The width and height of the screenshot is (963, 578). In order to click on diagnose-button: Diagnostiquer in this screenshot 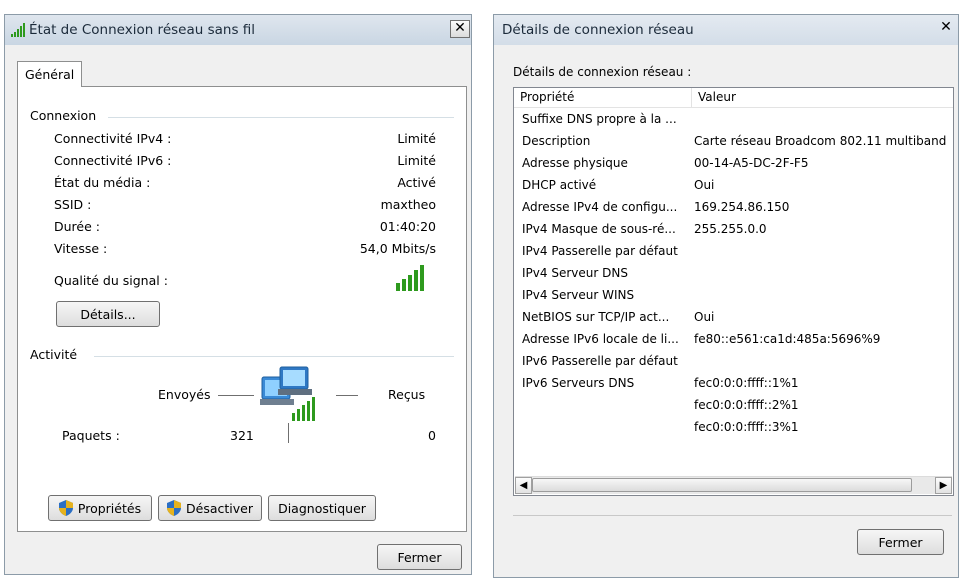, I will do `click(322, 508)`.